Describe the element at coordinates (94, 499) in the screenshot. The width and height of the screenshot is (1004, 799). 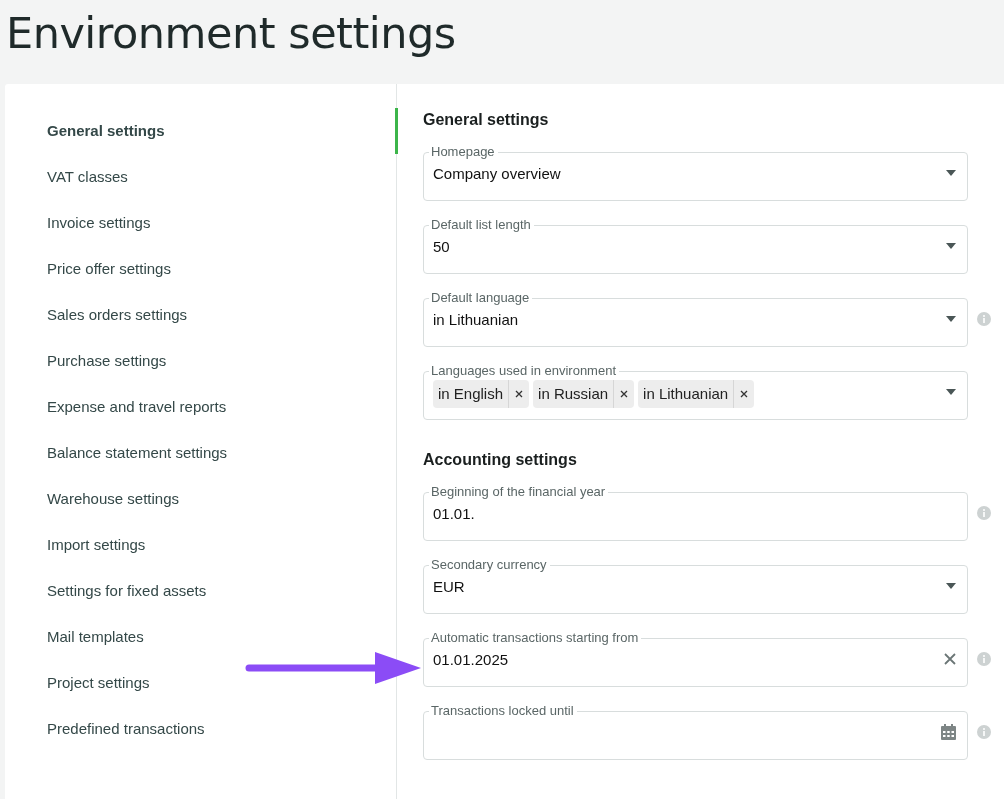
I see `sidebar-item: Warehouse settings` at that location.